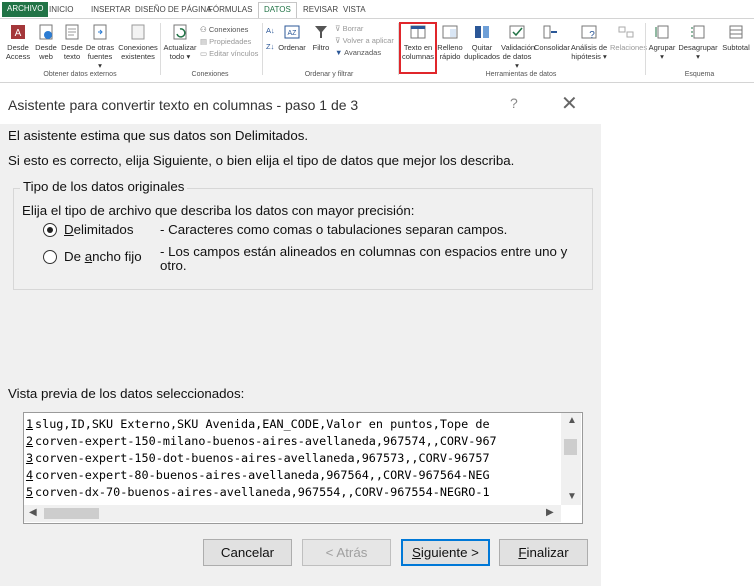  What do you see at coordinates (205, 53) in the screenshot?
I see `edit-links-icon: ▭` at bounding box center [205, 53].